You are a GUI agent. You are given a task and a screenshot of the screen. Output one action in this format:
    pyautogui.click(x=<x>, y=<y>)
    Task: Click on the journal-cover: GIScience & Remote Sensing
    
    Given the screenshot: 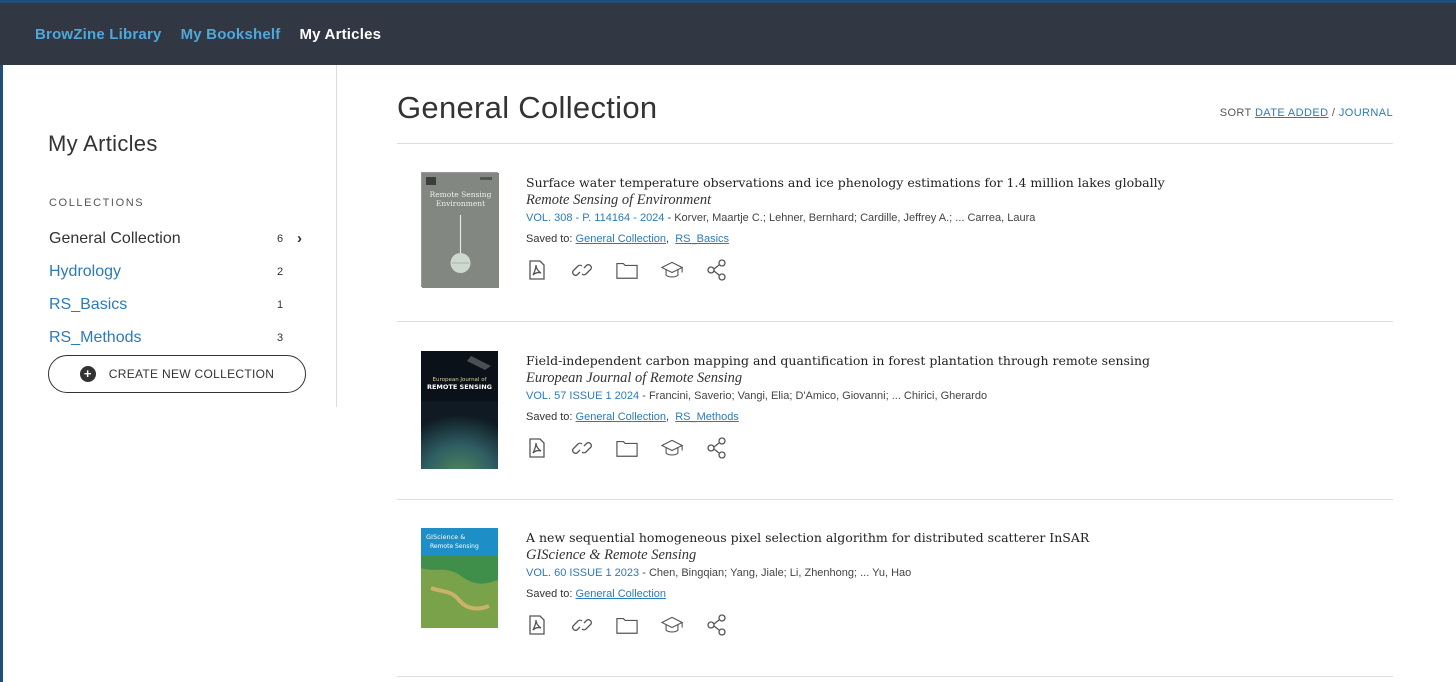 What is the action you would take?
    pyautogui.click(x=459, y=587)
    